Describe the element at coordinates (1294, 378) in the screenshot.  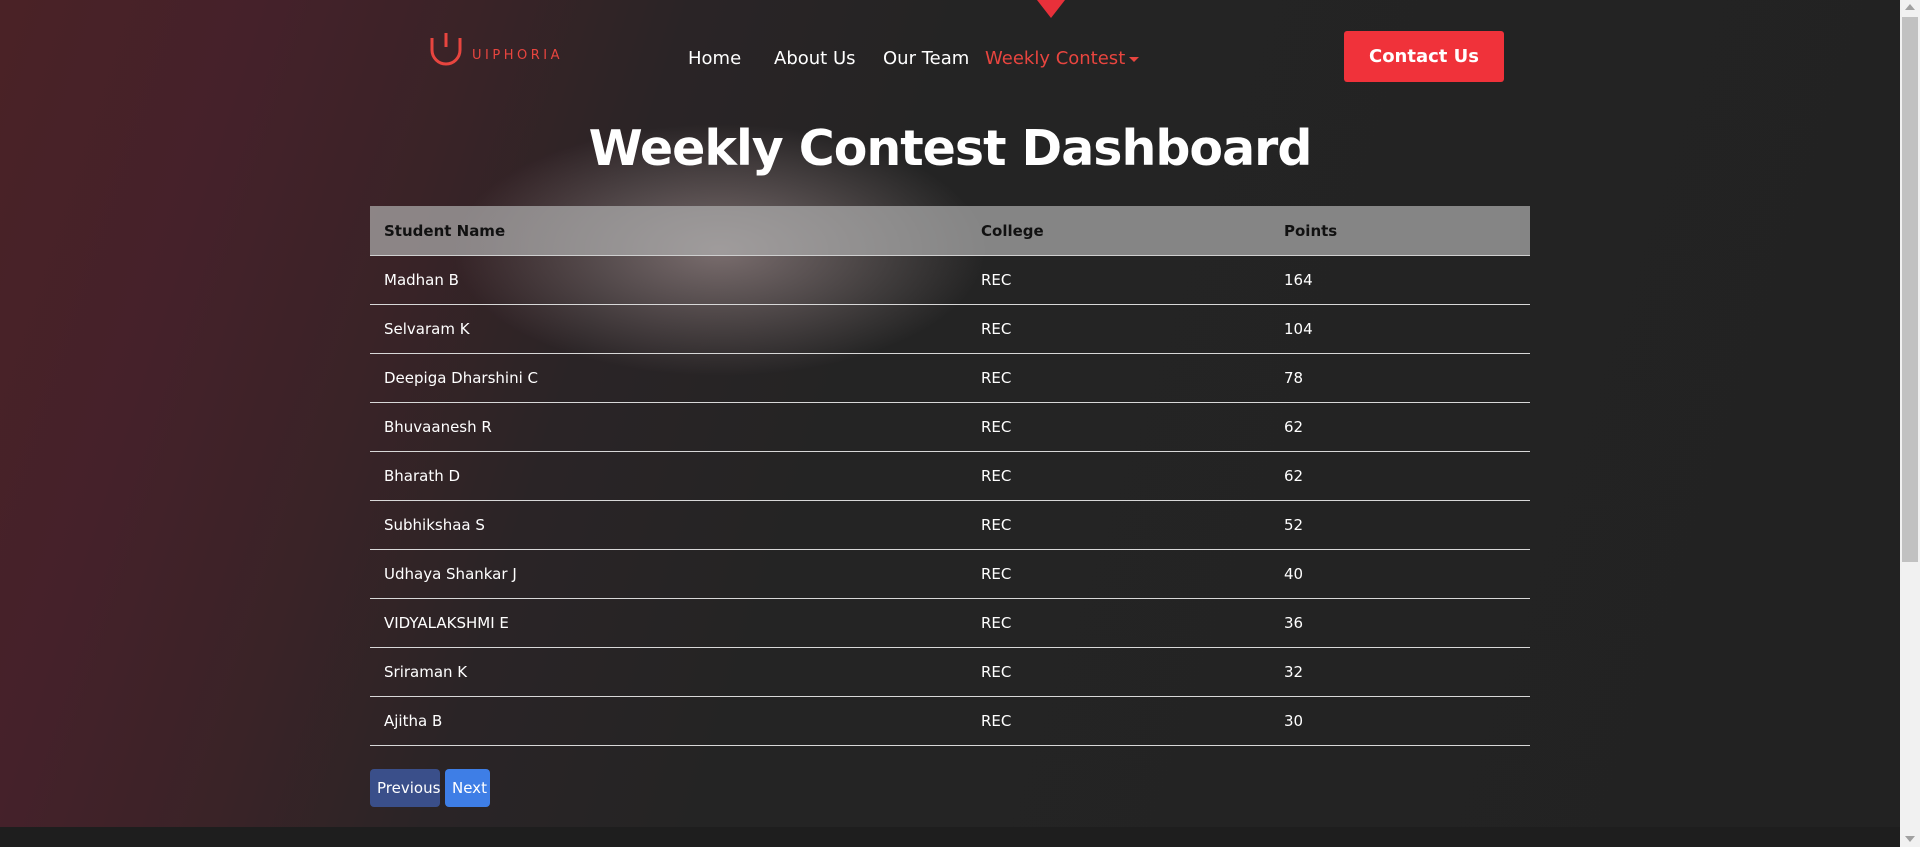
I see `cell-points: 78` at that location.